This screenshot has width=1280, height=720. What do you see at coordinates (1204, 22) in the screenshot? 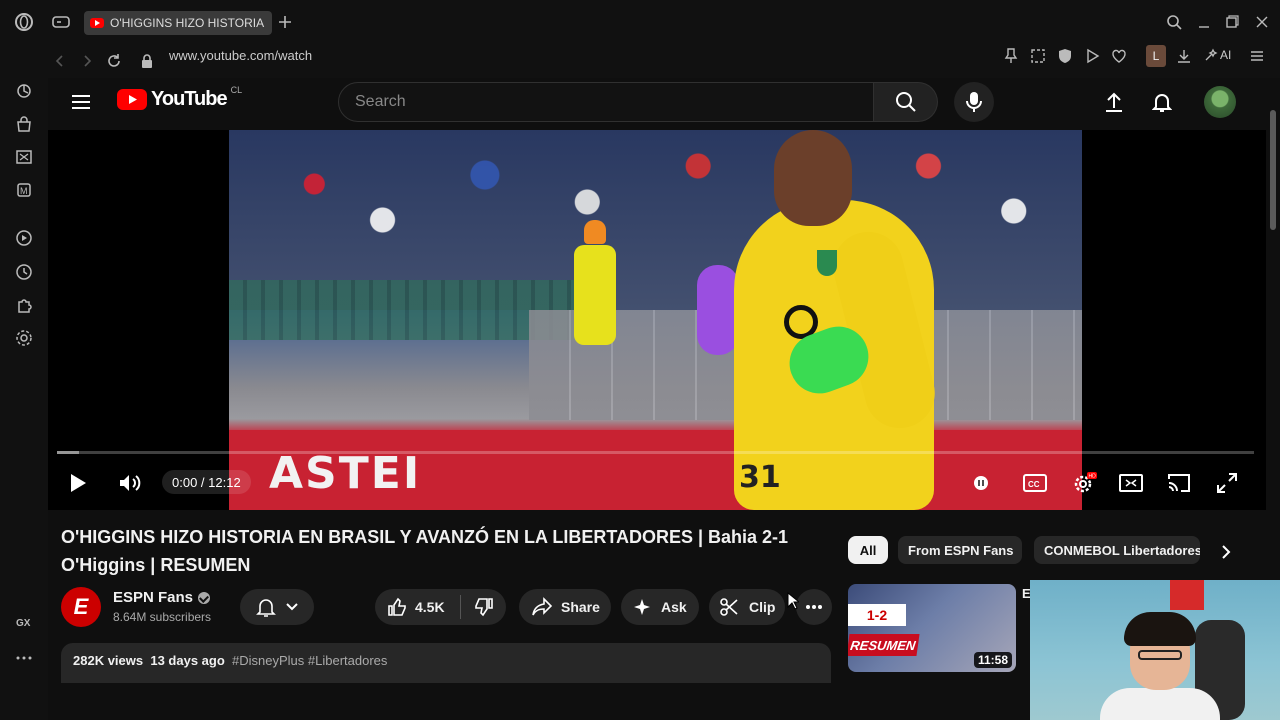
I see `minimize-icon` at bounding box center [1204, 22].